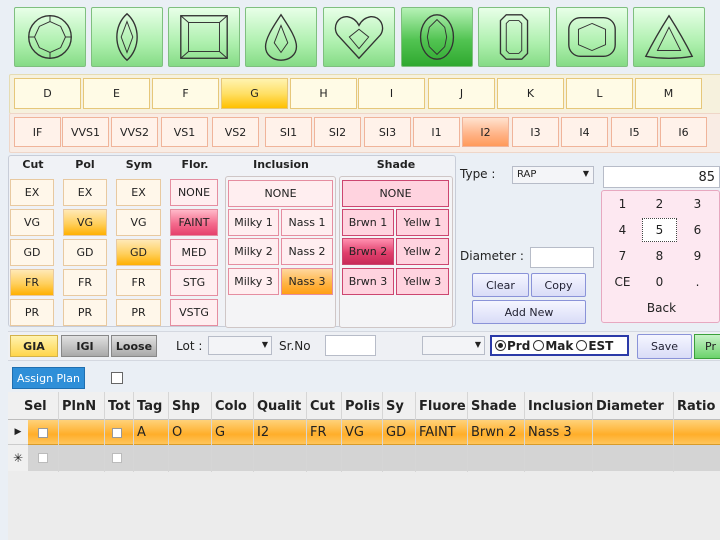 This screenshot has height=540, width=720. Describe the element at coordinates (120, 406) in the screenshot. I see `grid-header-tot: Tot` at that location.